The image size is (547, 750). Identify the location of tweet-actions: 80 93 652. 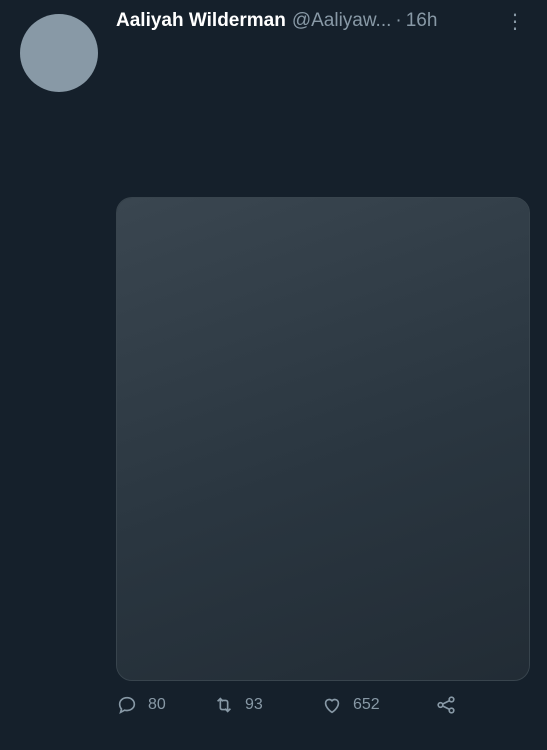
(322, 705).